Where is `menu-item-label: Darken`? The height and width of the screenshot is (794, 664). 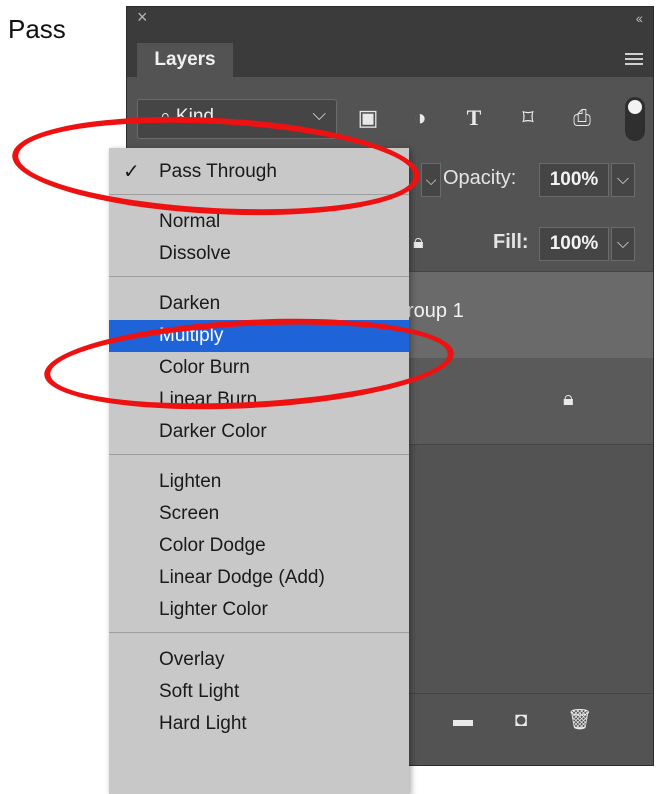 menu-item-label: Darken is located at coordinates (190, 303).